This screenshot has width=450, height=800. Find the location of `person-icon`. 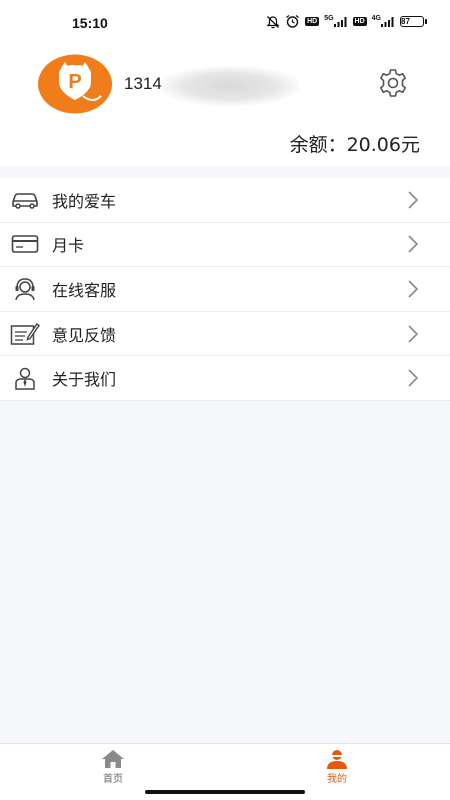

person-icon is located at coordinates (25, 378).